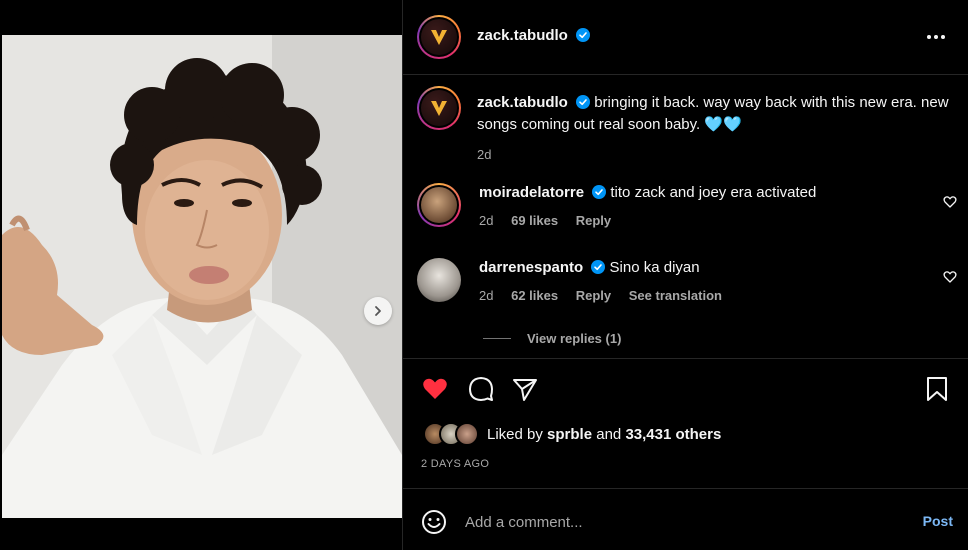  I want to click on replies-divider-line, so click(497, 338).